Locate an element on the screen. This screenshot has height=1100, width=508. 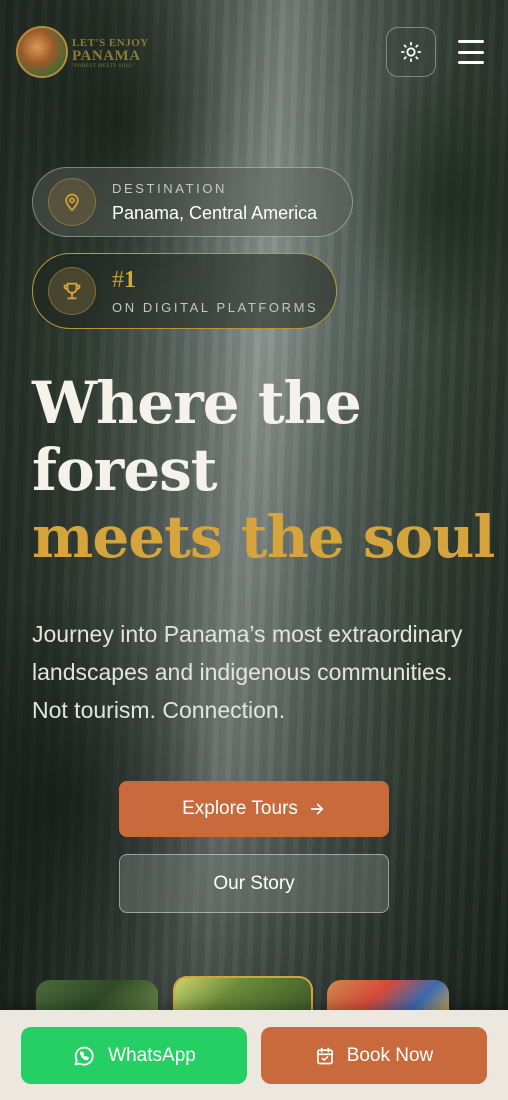
logo-wordmark: LET'S ENJOY PANAMA "FOREST MEETS SOUL" is located at coordinates (110, 54).